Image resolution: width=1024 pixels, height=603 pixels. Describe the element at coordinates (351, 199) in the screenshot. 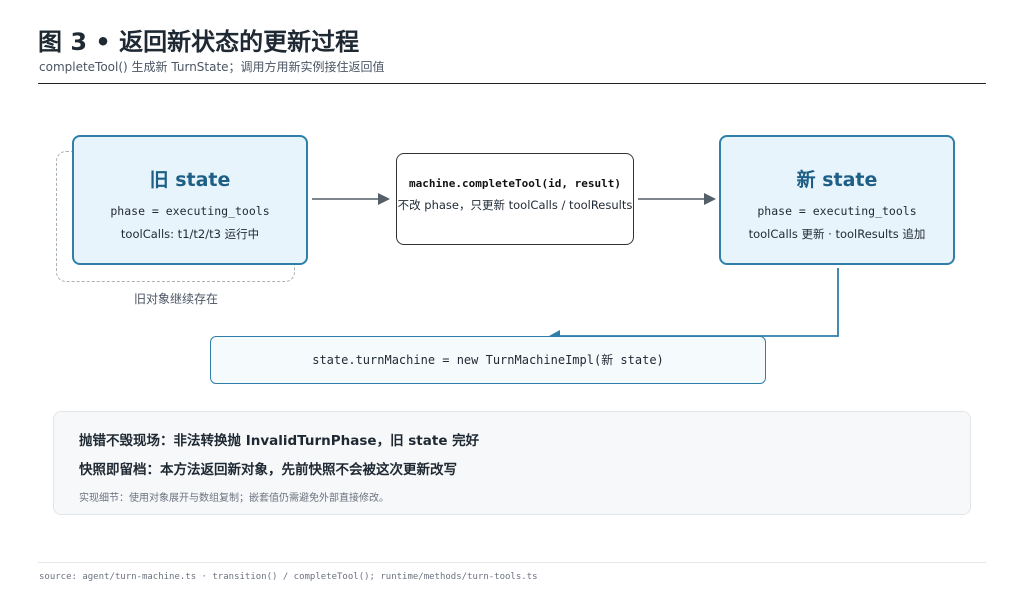

I see `arrow-old-to-call` at that location.